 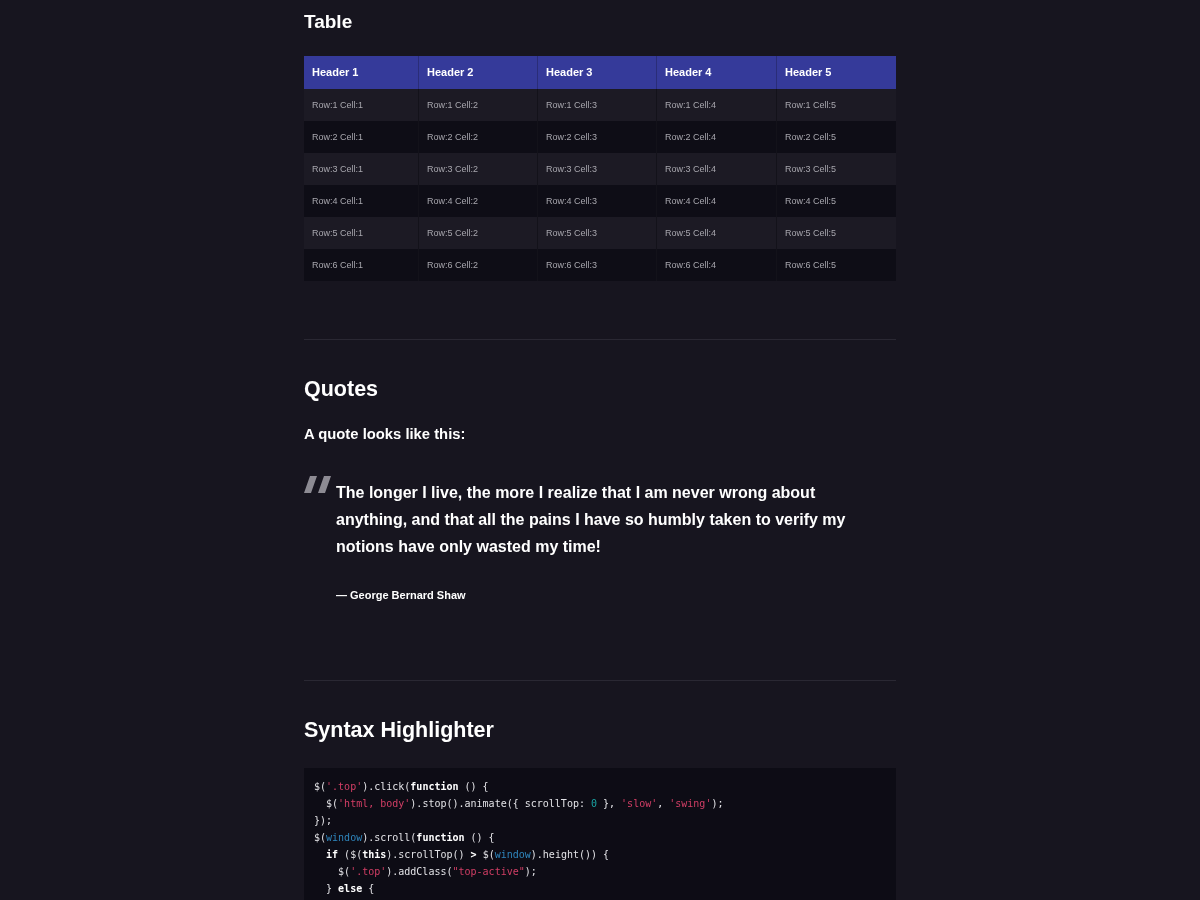 I want to click on section-heading: Syntax Highlighter, so click(x=399, y=730).